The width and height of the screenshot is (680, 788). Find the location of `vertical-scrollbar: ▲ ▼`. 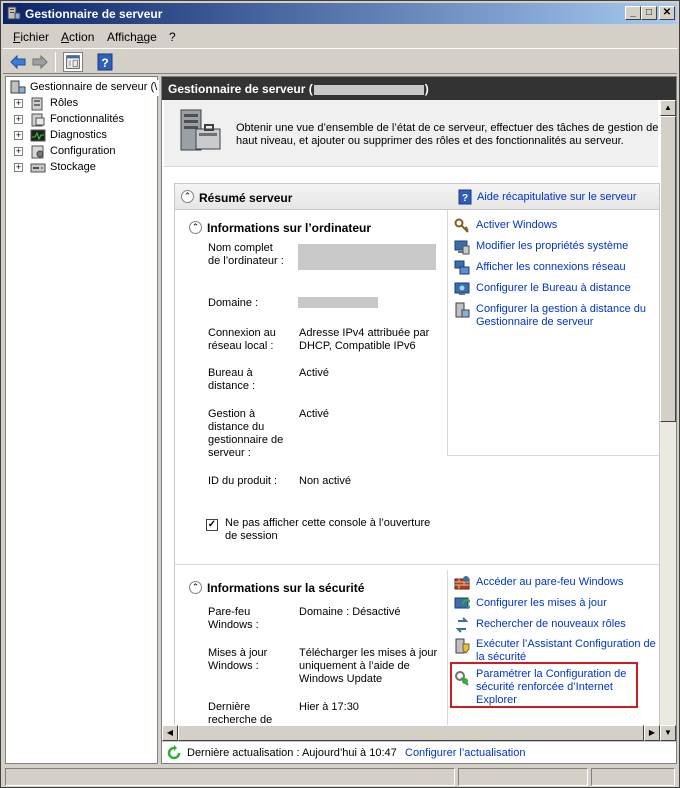

vertical-scrollbar: ▲ ▼ is located at coordinates (668, 420).